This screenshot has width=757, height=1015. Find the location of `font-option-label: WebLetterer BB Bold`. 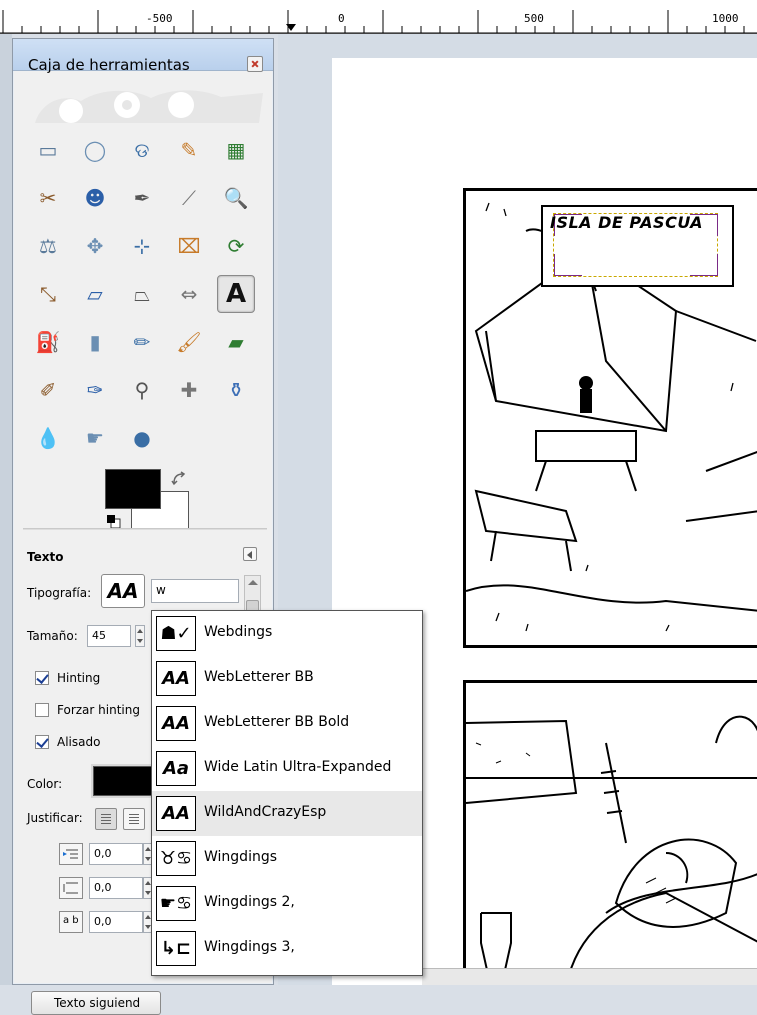

font-option-label: WebLetterer BB Bold is located at coordinates (277, 722).